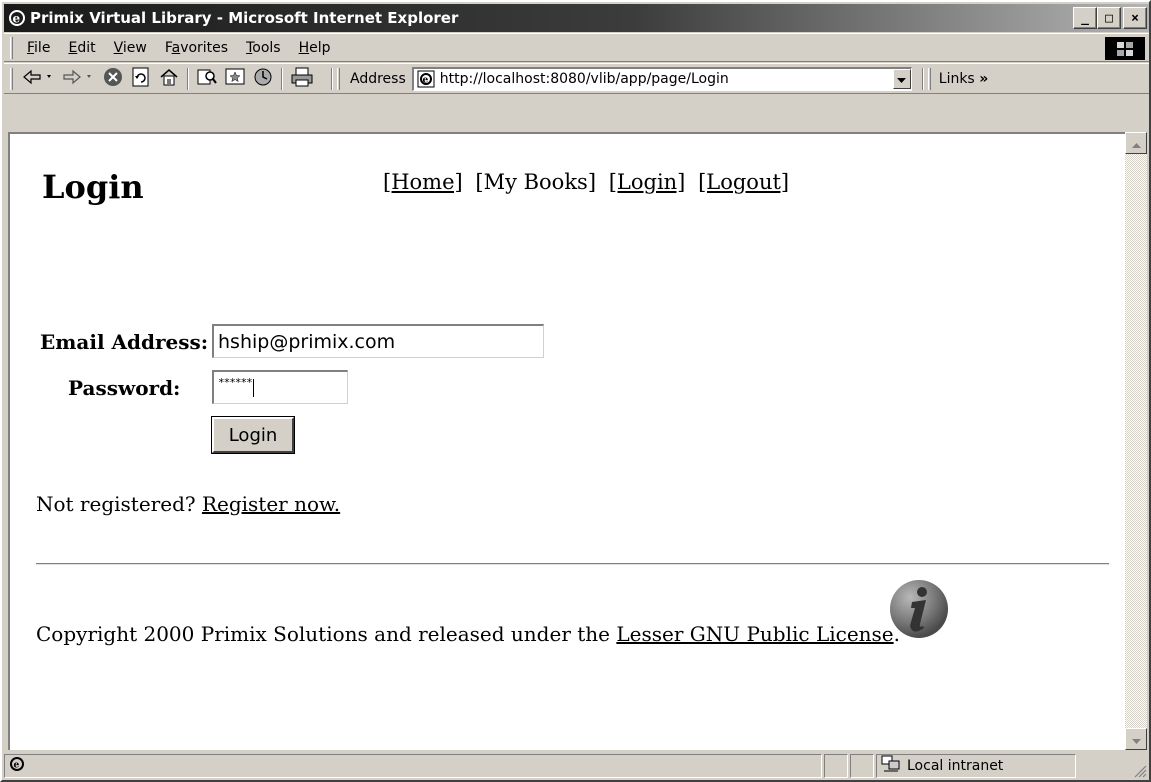 The height and width of the screenshot is (782, 1151). I want to click on minimize-icon: _, so click(1085, 18).